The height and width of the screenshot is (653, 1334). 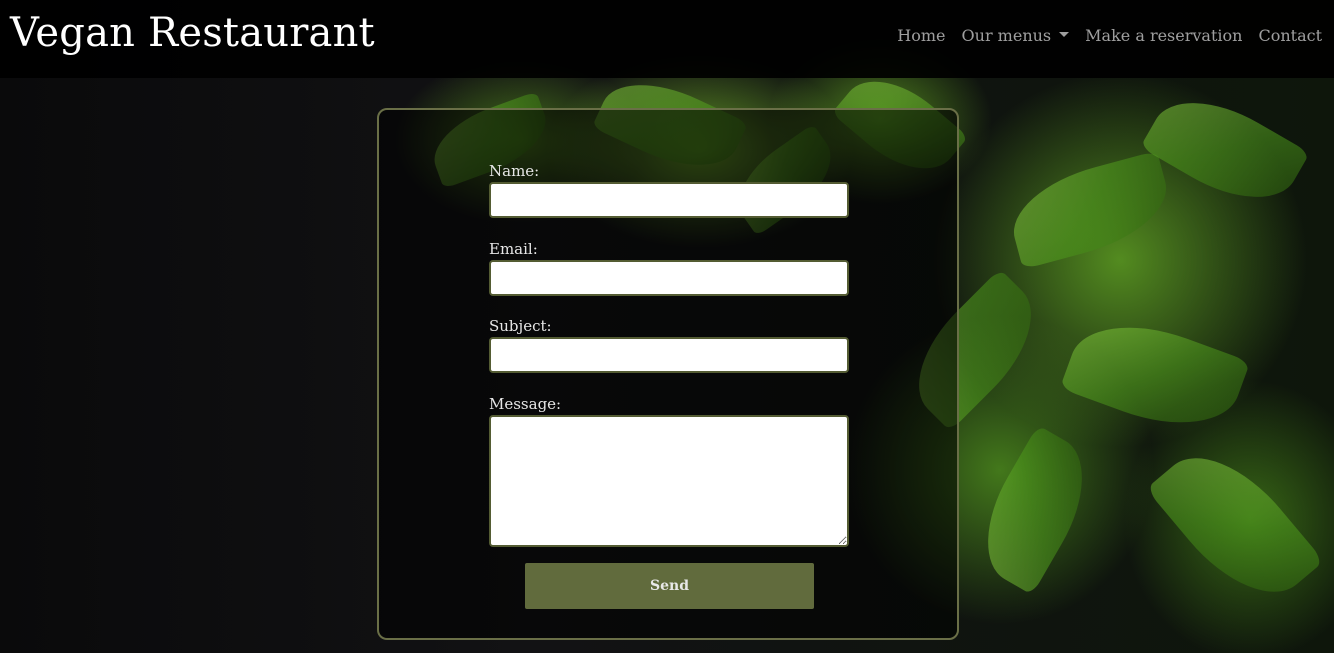 What do you see at coordinates (513, 249) in the screenshot?
I see `email-label: Email:` at bounding box center [513, 249].